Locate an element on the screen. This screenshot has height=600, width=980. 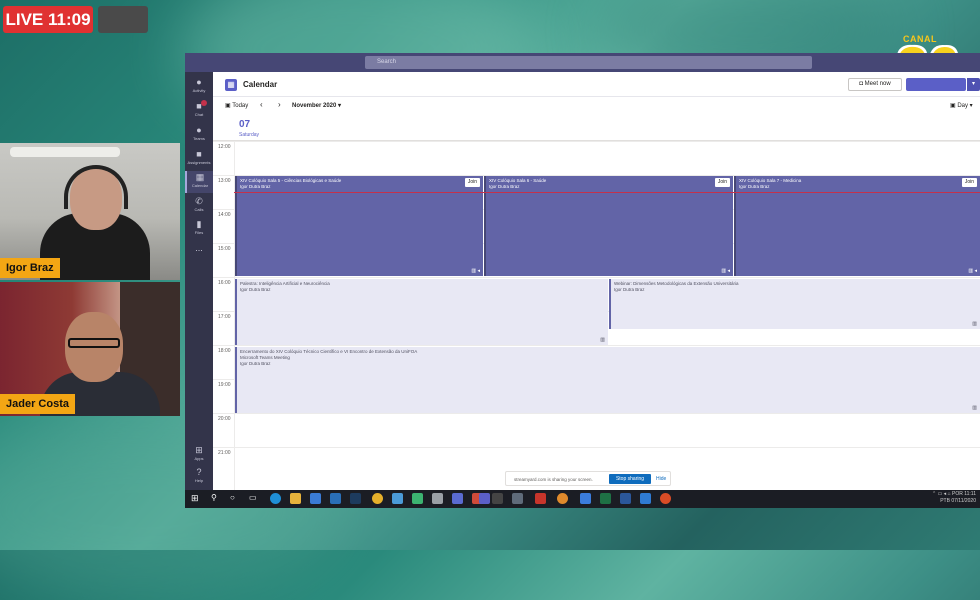
rail-item-assignments: ■ Assignments is located at coordinates (199, 159).